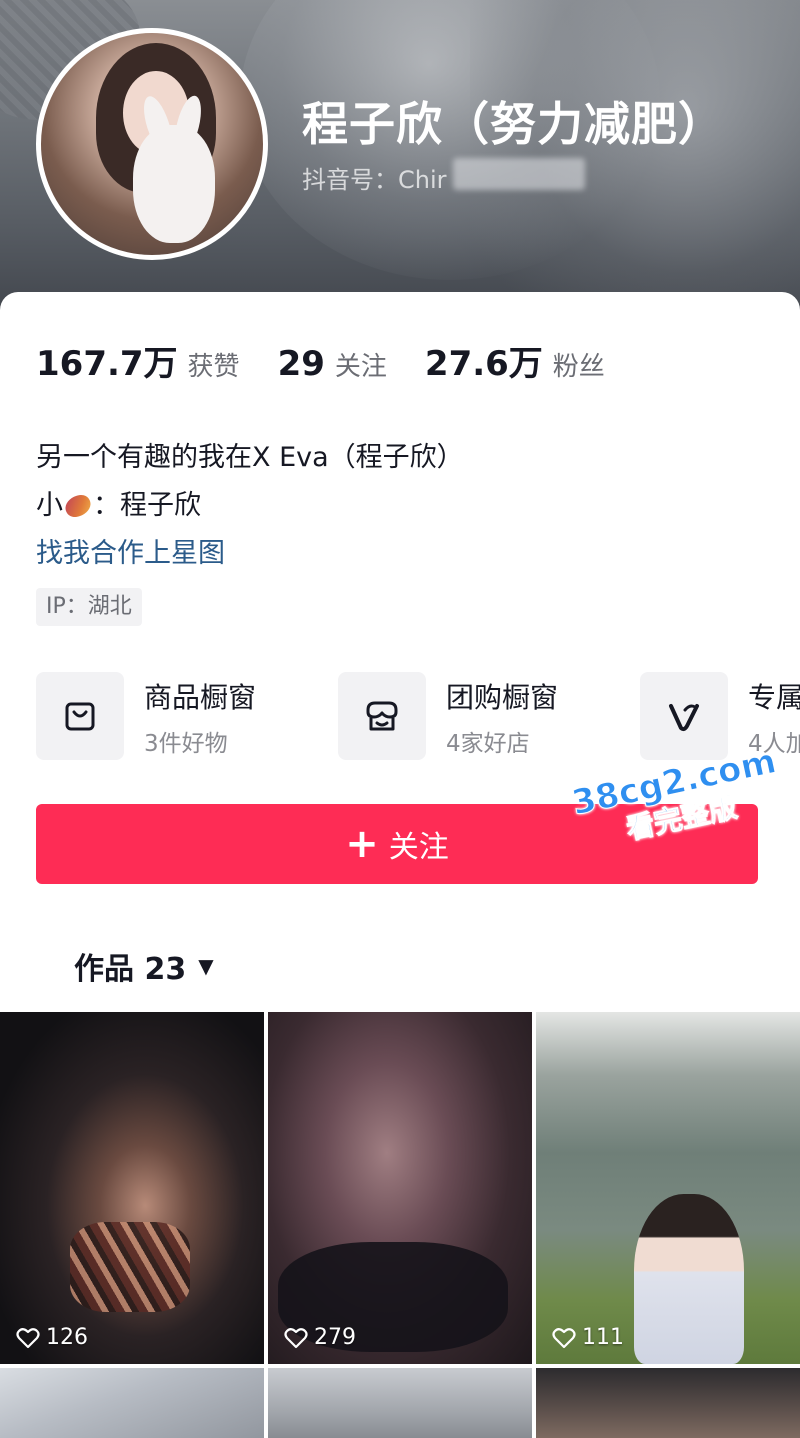  I want to click on like-count-value: 279, so click(335, 1337).